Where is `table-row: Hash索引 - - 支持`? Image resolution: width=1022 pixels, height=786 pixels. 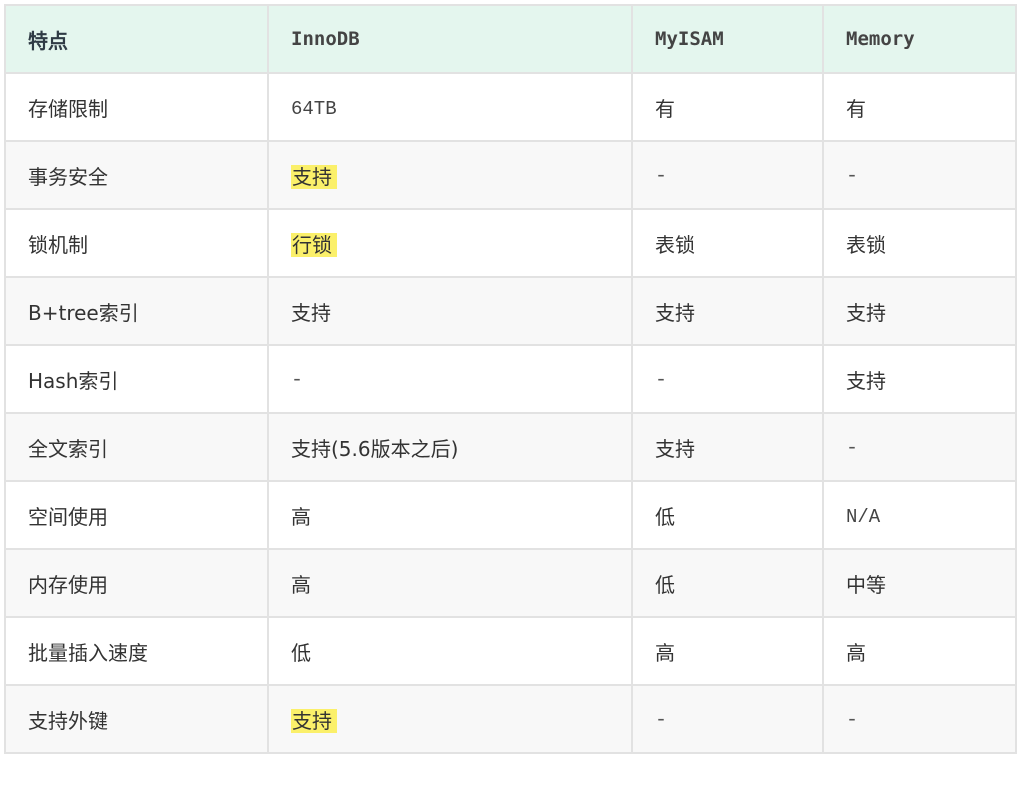 table-row: Hash索引 - - 支持 is located at coordinates (510, 379).